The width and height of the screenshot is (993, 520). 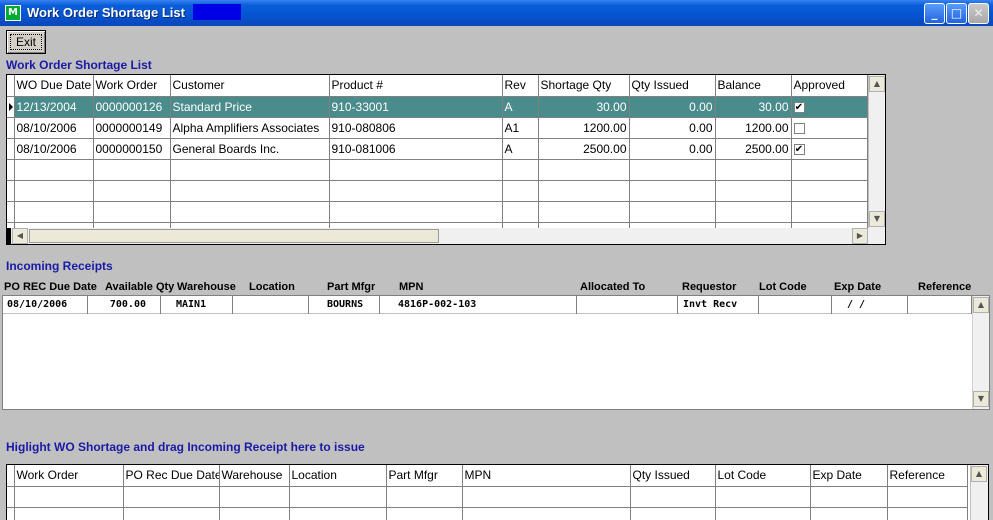 What do you see at coordinates (753, 107) in the screenshot?
I see `wo-cell-balance: 30.00` at bounding box center [753, 107].